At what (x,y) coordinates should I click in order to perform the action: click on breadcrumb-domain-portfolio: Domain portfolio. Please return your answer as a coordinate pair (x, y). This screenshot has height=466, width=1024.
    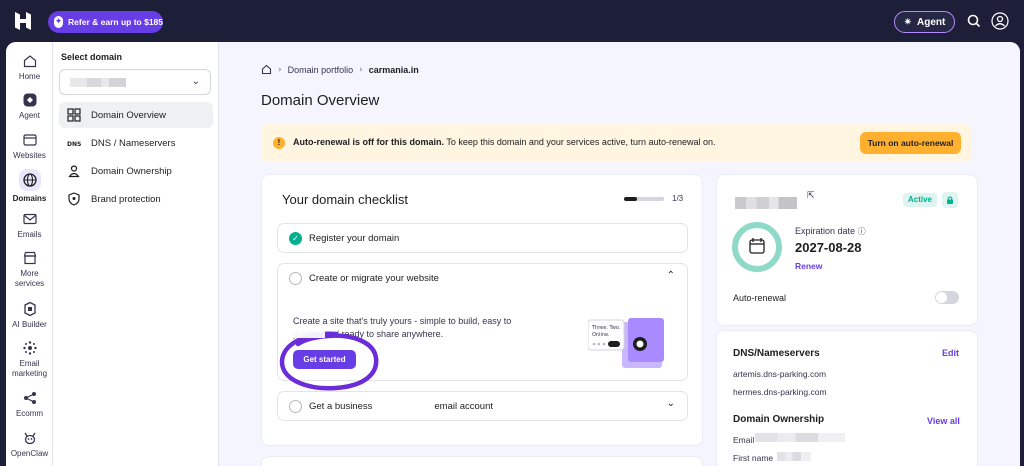
    Looking at the image, I should click on (321, 70).